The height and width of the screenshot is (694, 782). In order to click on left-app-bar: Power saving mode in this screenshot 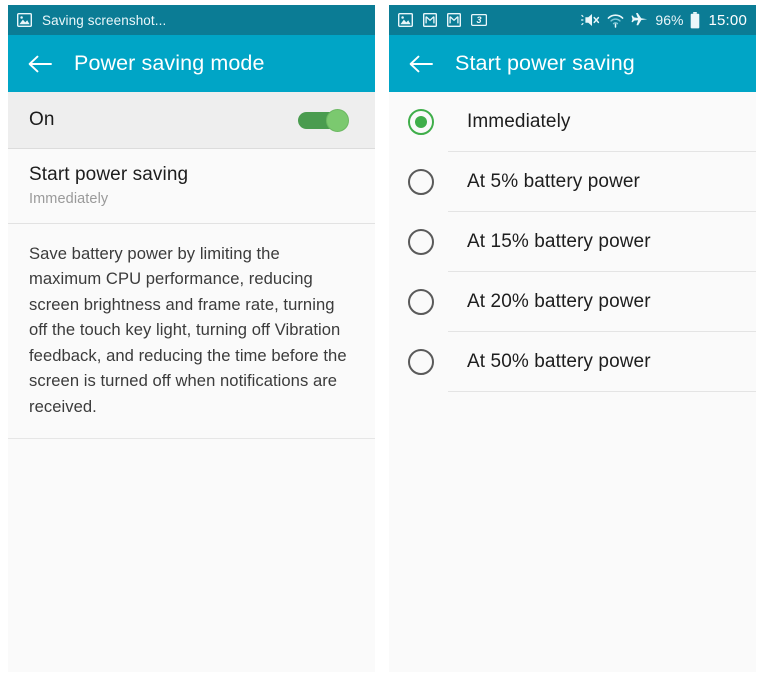, I will do `click(191, 63)`.